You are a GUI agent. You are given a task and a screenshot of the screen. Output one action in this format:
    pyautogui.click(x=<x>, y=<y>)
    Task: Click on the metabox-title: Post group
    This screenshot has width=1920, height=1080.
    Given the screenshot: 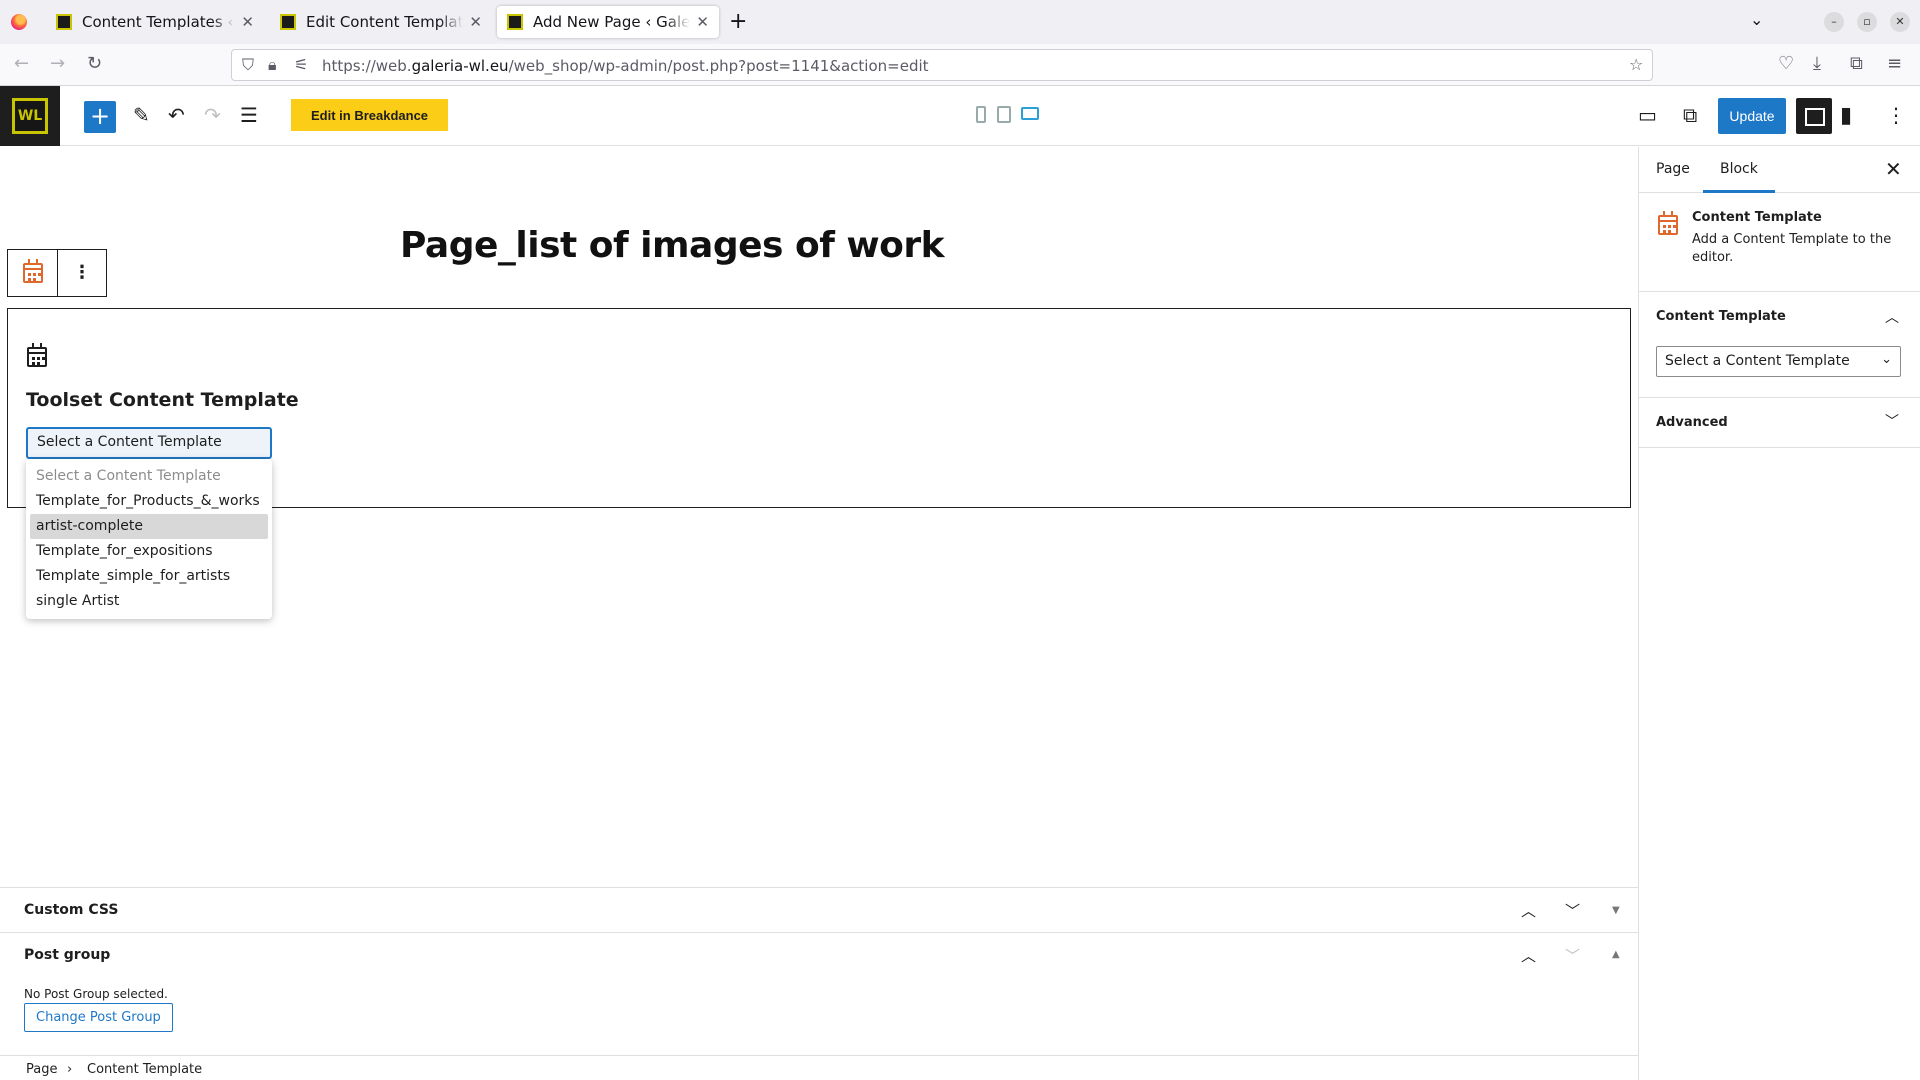 What is the action you would take?
    pyautogui.click(x=67, y=955)
    